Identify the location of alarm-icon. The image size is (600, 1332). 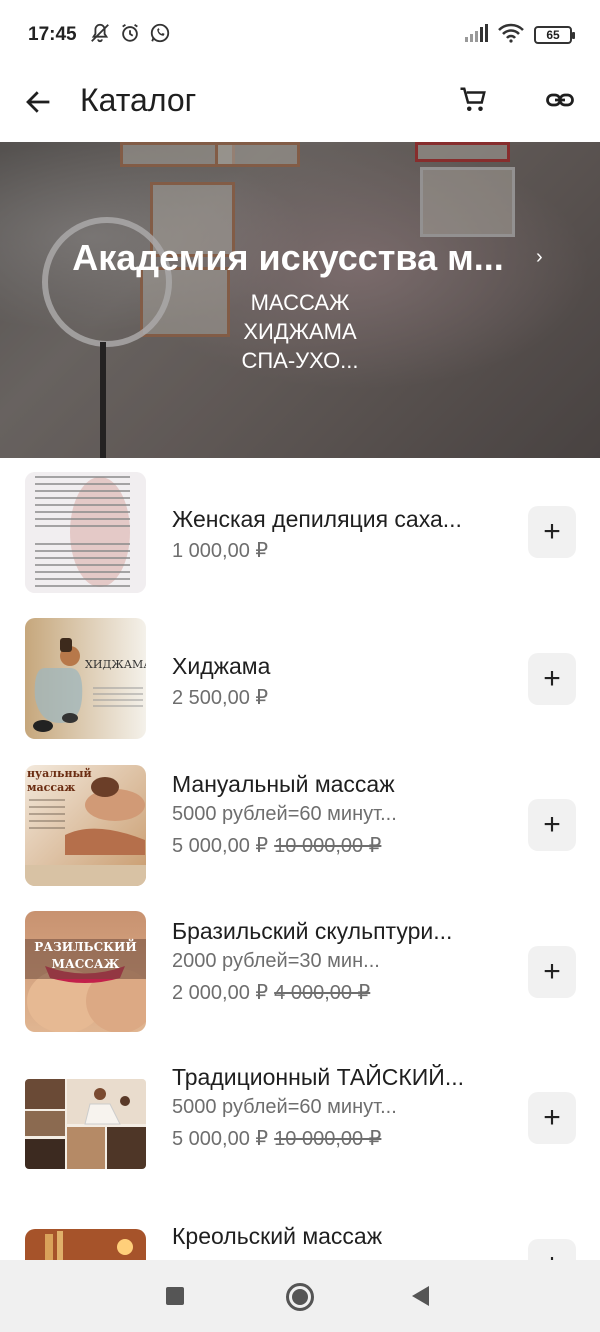
(130, 35).